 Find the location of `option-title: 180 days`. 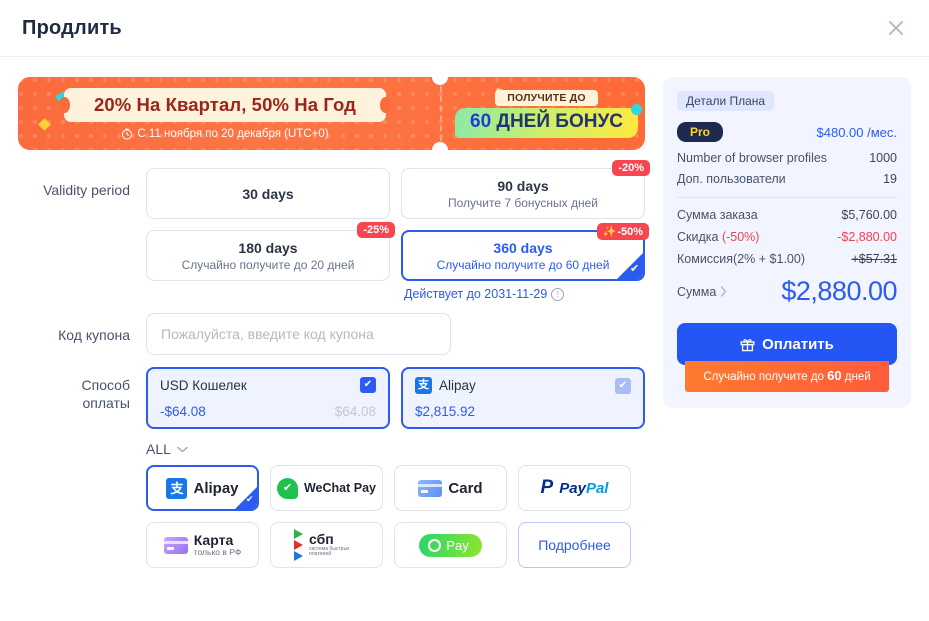

option-title: 180 days is located at coordinates (268, 247).